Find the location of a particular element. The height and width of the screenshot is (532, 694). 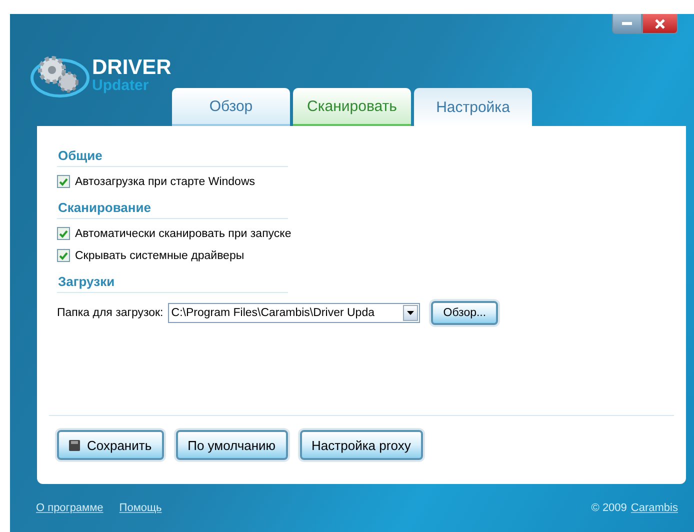

footer-link: О программе is located at coordinates (70, 508).